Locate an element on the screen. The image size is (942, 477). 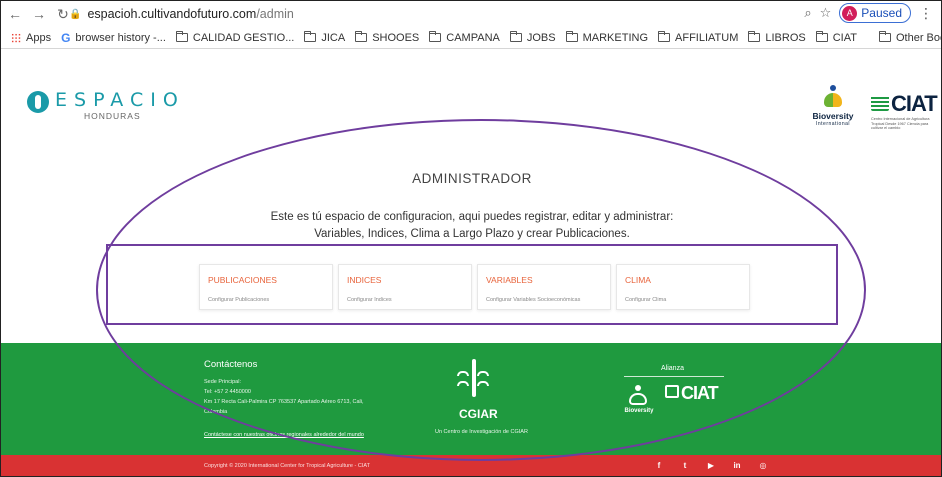
twitter-icon: t is located at coordinates (685, 465).